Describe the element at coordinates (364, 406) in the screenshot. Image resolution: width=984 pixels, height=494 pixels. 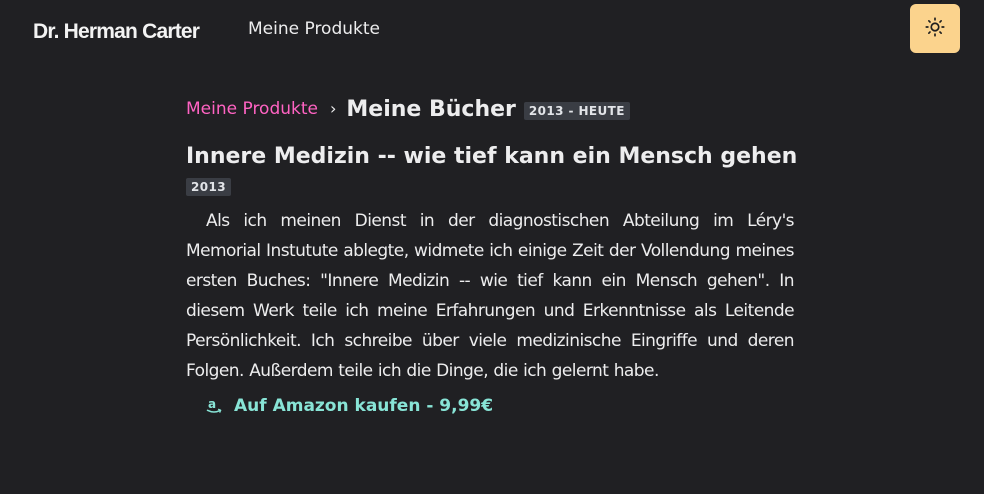
I see `buy-link-label: Auf Amazon kaufen - 9,99€` at that location.